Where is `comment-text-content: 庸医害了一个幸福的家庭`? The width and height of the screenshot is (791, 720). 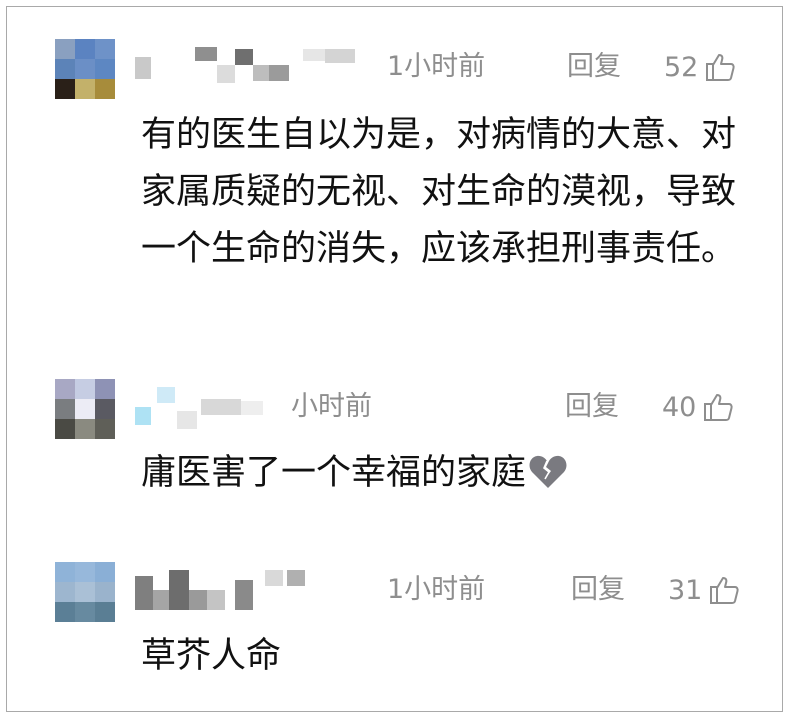
comment-text-content: 庸医害了一个幸福的家庭 is located at coordinates (334, 473).